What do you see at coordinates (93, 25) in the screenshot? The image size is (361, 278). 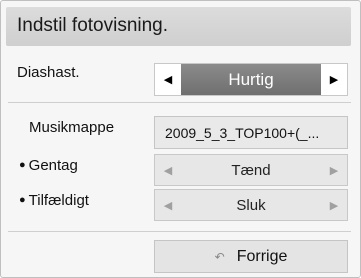 I see `panel-title: Indstil fotovisning.` at bounding box center [93, 25].